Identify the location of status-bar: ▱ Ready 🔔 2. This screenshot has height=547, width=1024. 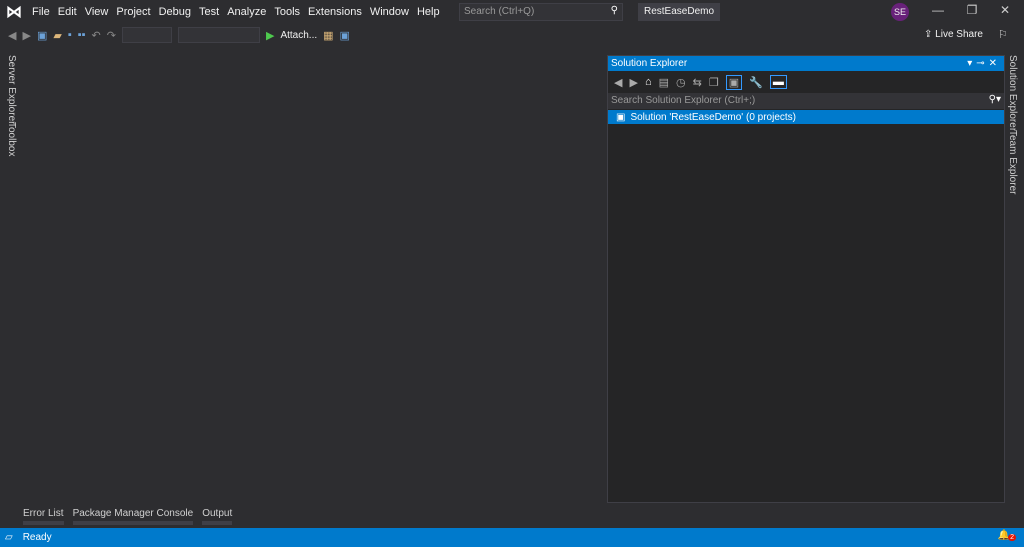
(512, 537).